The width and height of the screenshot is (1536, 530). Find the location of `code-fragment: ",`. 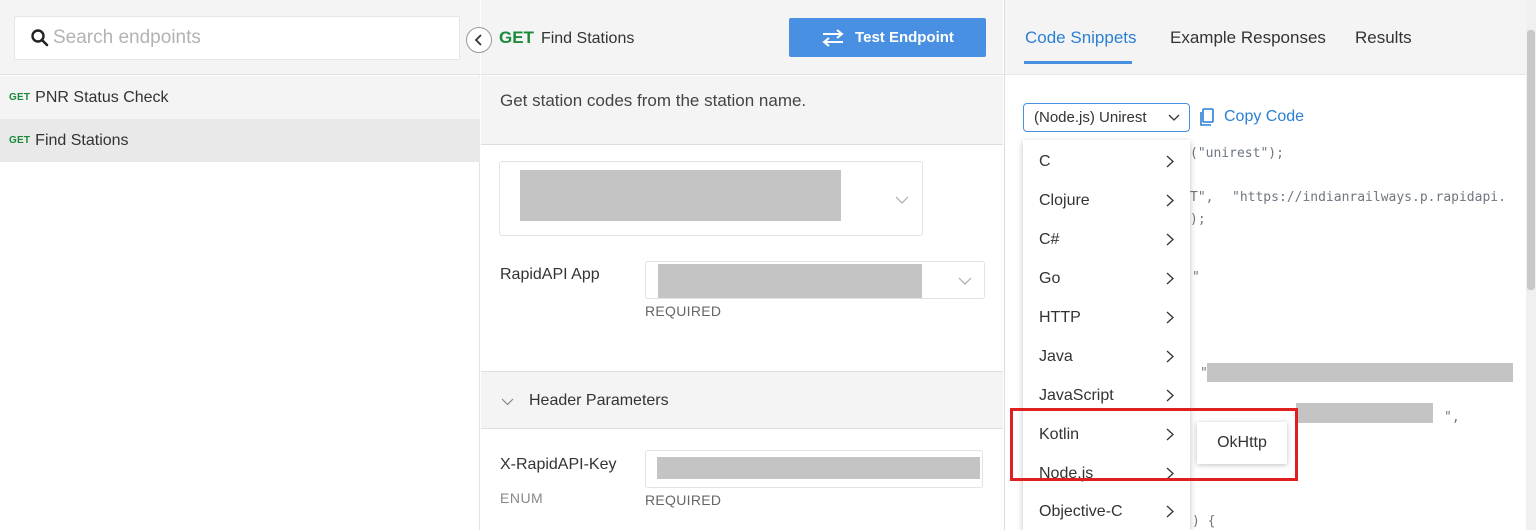

code-fragment: ", is located at coordinates (1452, 417).